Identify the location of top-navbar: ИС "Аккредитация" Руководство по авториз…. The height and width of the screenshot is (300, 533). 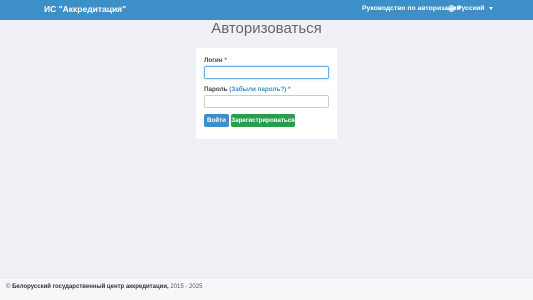
(266, 10).